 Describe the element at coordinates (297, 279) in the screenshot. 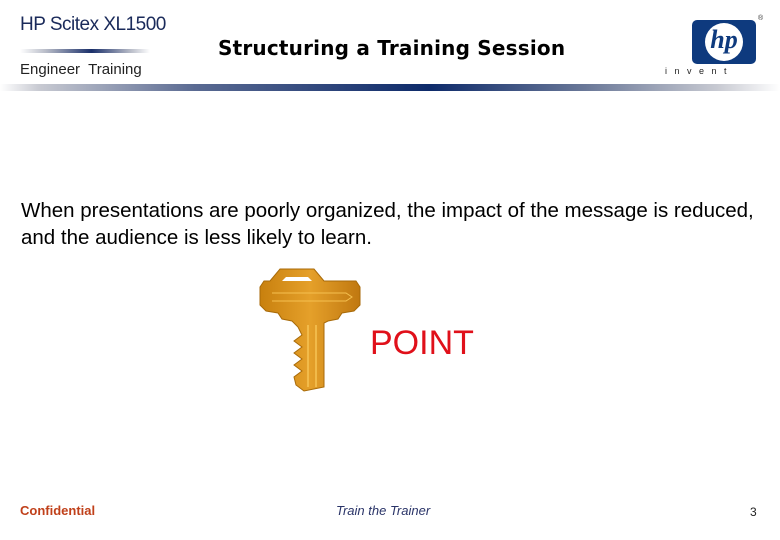

I see `key-hole` at that location.